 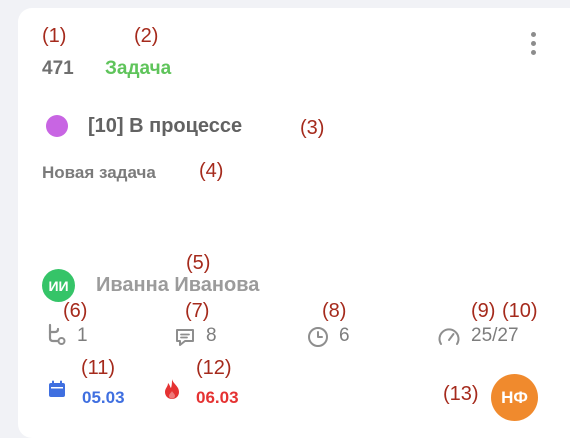 I want to click on assignee-name: Иванна Иванова, so click(x=178, y=285).